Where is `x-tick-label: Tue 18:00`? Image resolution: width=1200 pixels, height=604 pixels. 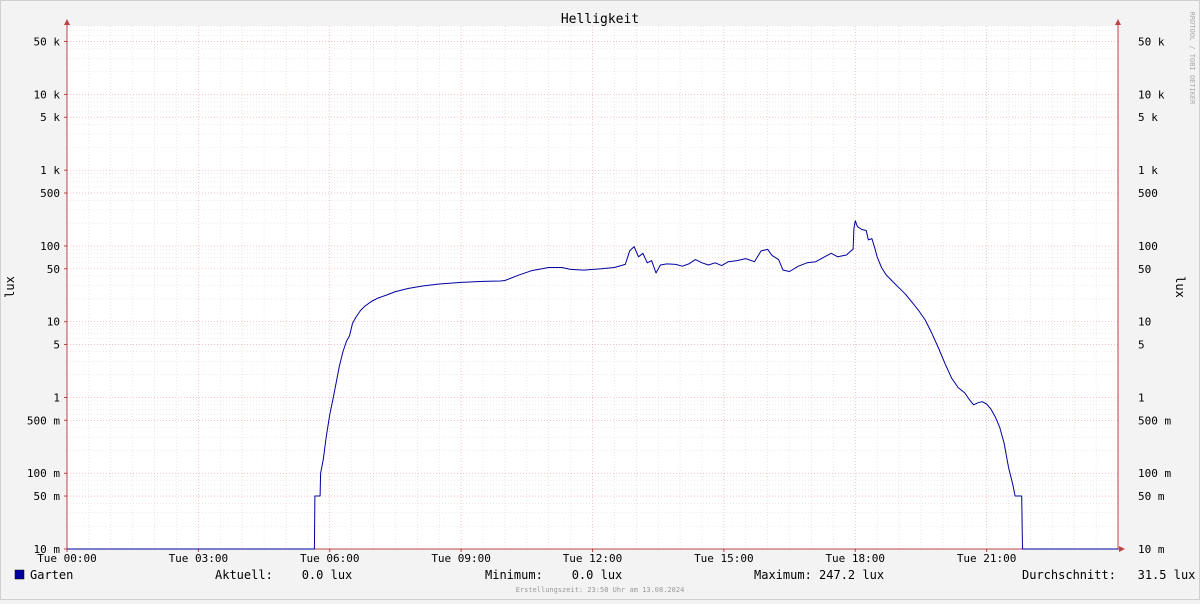 x-tick-label: Tue 18:00 is located at coordinates (855, 558).